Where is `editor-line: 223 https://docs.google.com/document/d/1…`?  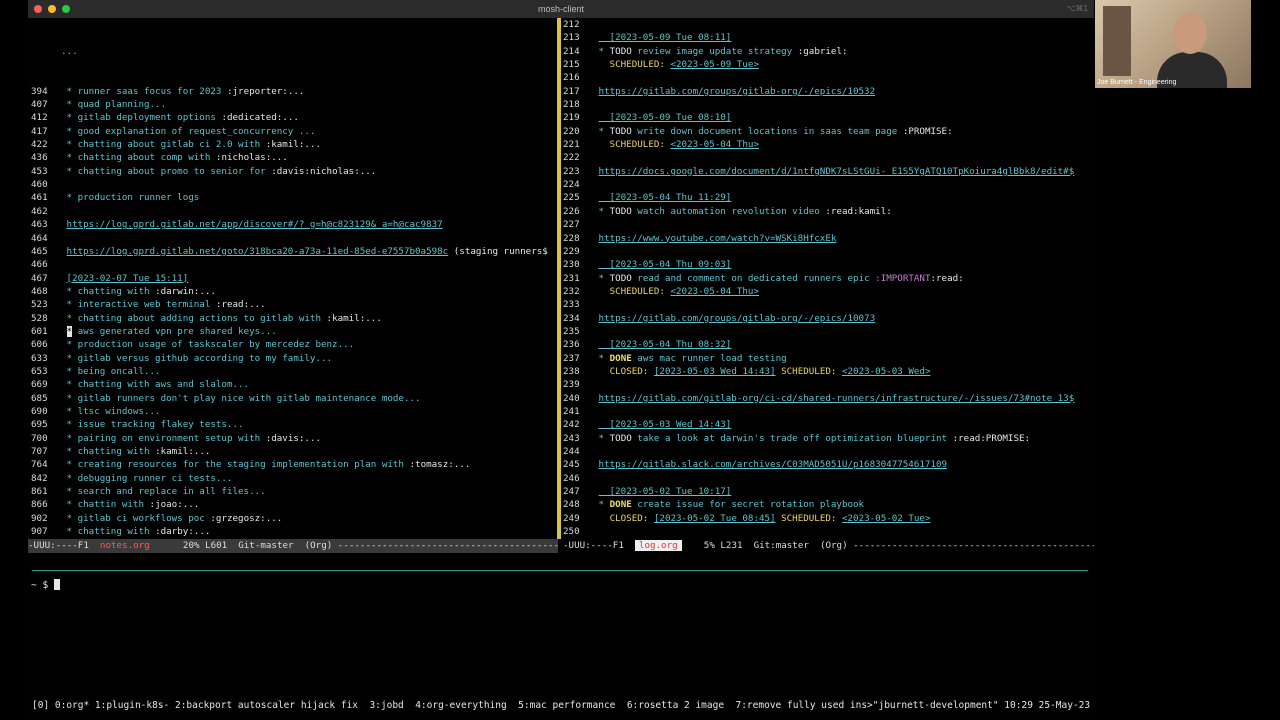 editor-line: 223 https://docs.google.com/document/d/1… is located at coordinates (828, 171).